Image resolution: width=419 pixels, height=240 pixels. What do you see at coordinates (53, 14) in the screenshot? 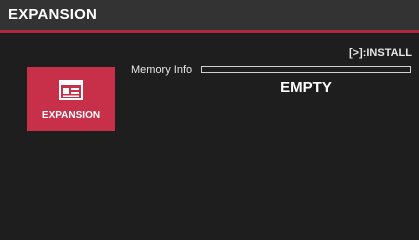
I see `page-title: EXPANSION` at bounding box center [53, 14].